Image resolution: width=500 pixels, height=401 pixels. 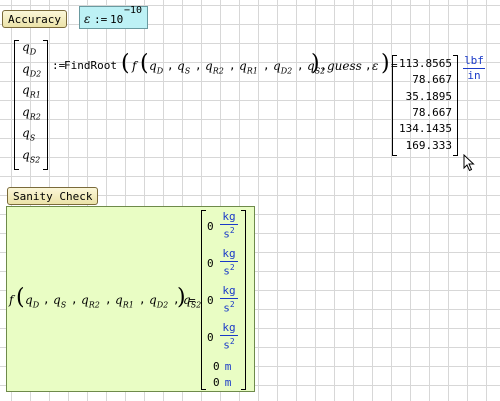 I want to click on sanity-paren-open: (, so click(x=20, y=297).